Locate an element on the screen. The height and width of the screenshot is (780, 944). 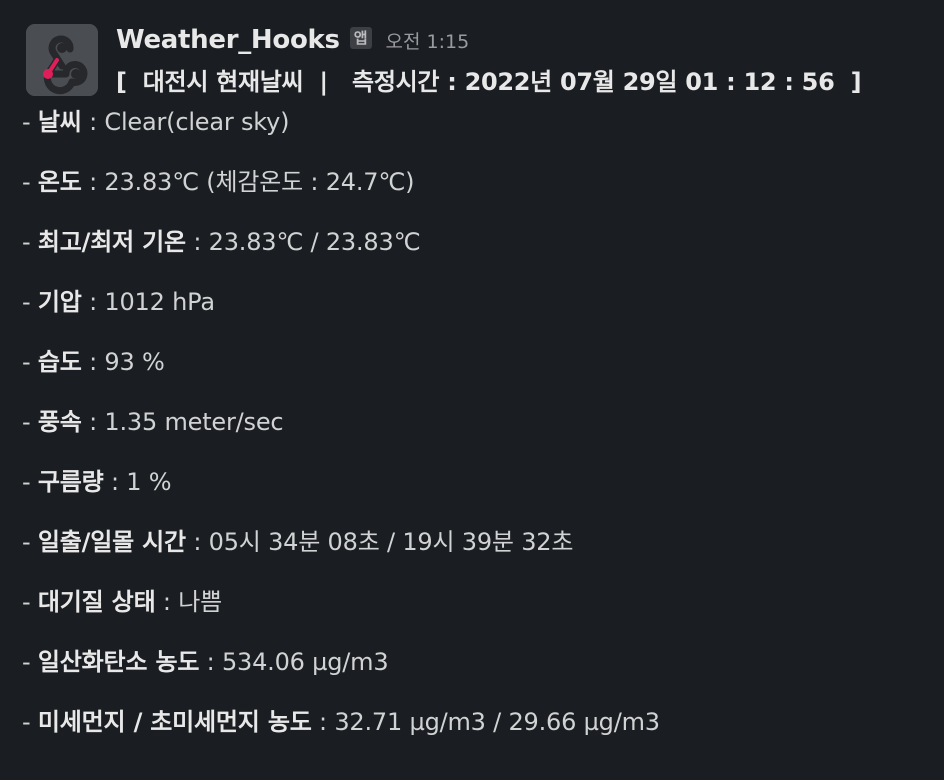
detail-value: 93 % is located at coordinates (134, 362).